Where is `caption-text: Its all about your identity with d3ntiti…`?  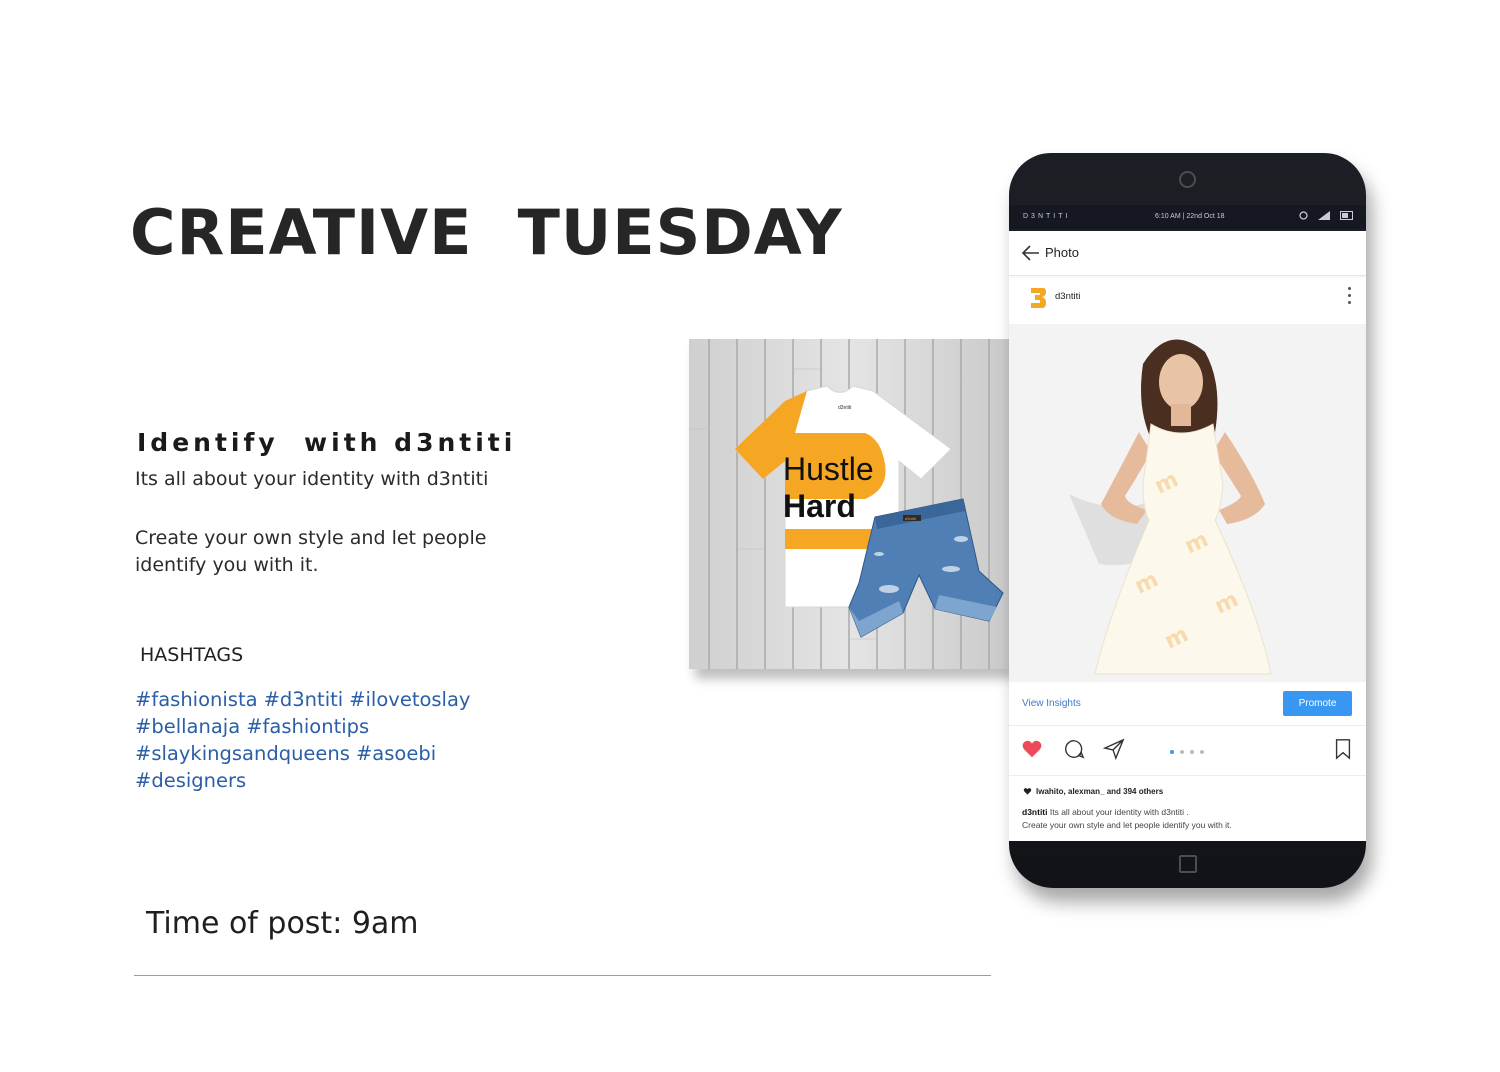 caption-text: Its all about your identity with d3ntiti… is located at coordinates (1119, 812).